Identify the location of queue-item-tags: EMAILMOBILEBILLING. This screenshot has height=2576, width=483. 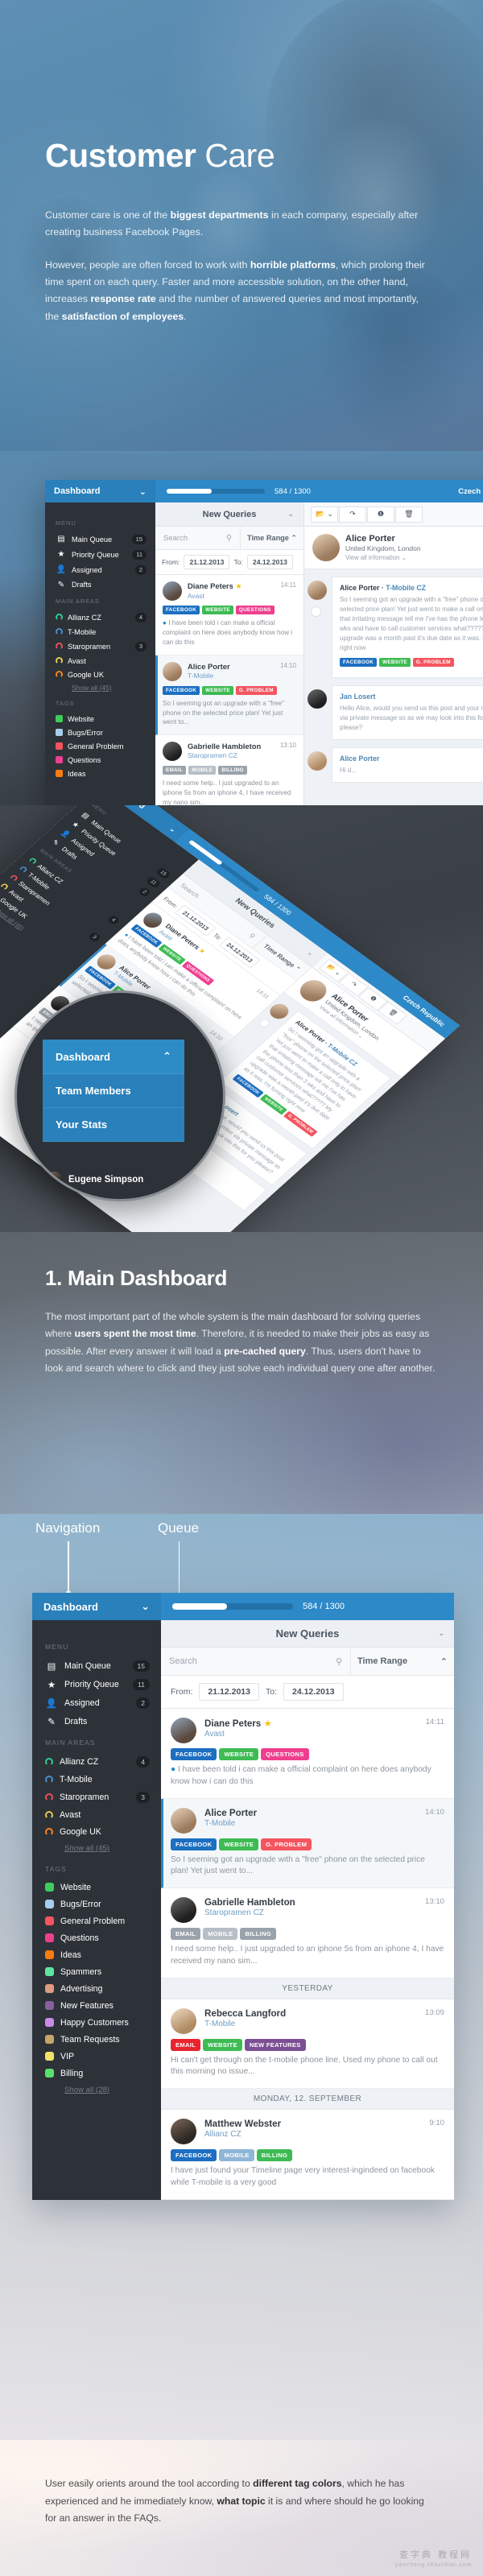
(229, 770).